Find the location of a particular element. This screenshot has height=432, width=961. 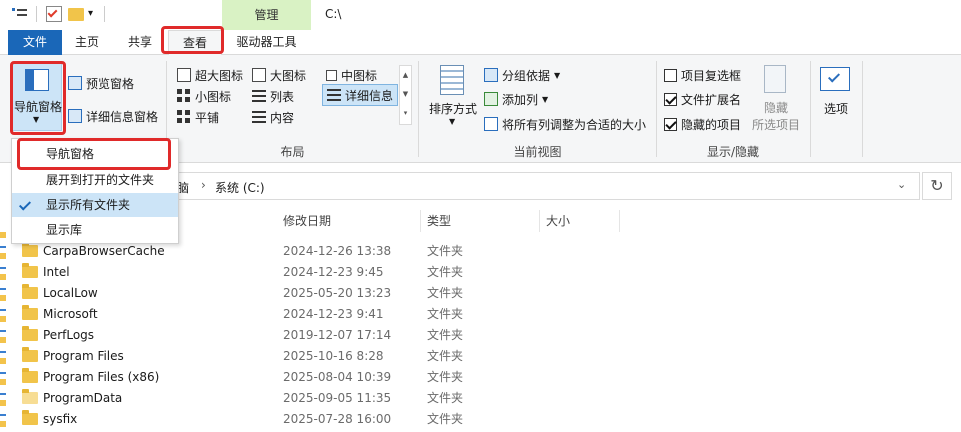

file-row: sysfix 2025-07-28 16:00 文件夹 is located at coordinates (328, 419).